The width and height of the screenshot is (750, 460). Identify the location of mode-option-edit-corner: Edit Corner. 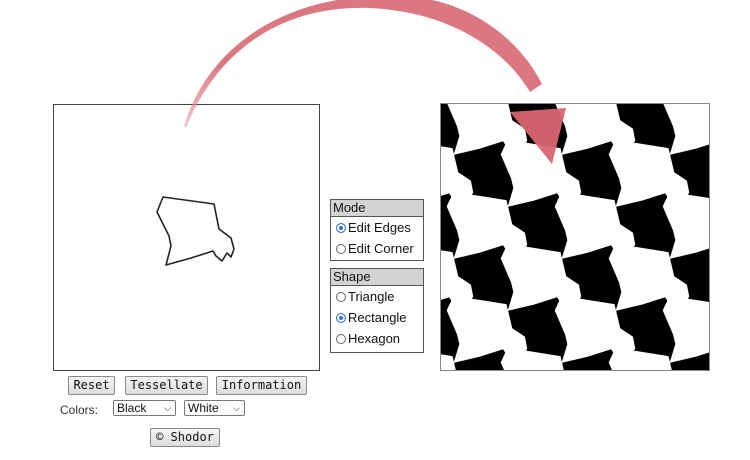
(377, 248).